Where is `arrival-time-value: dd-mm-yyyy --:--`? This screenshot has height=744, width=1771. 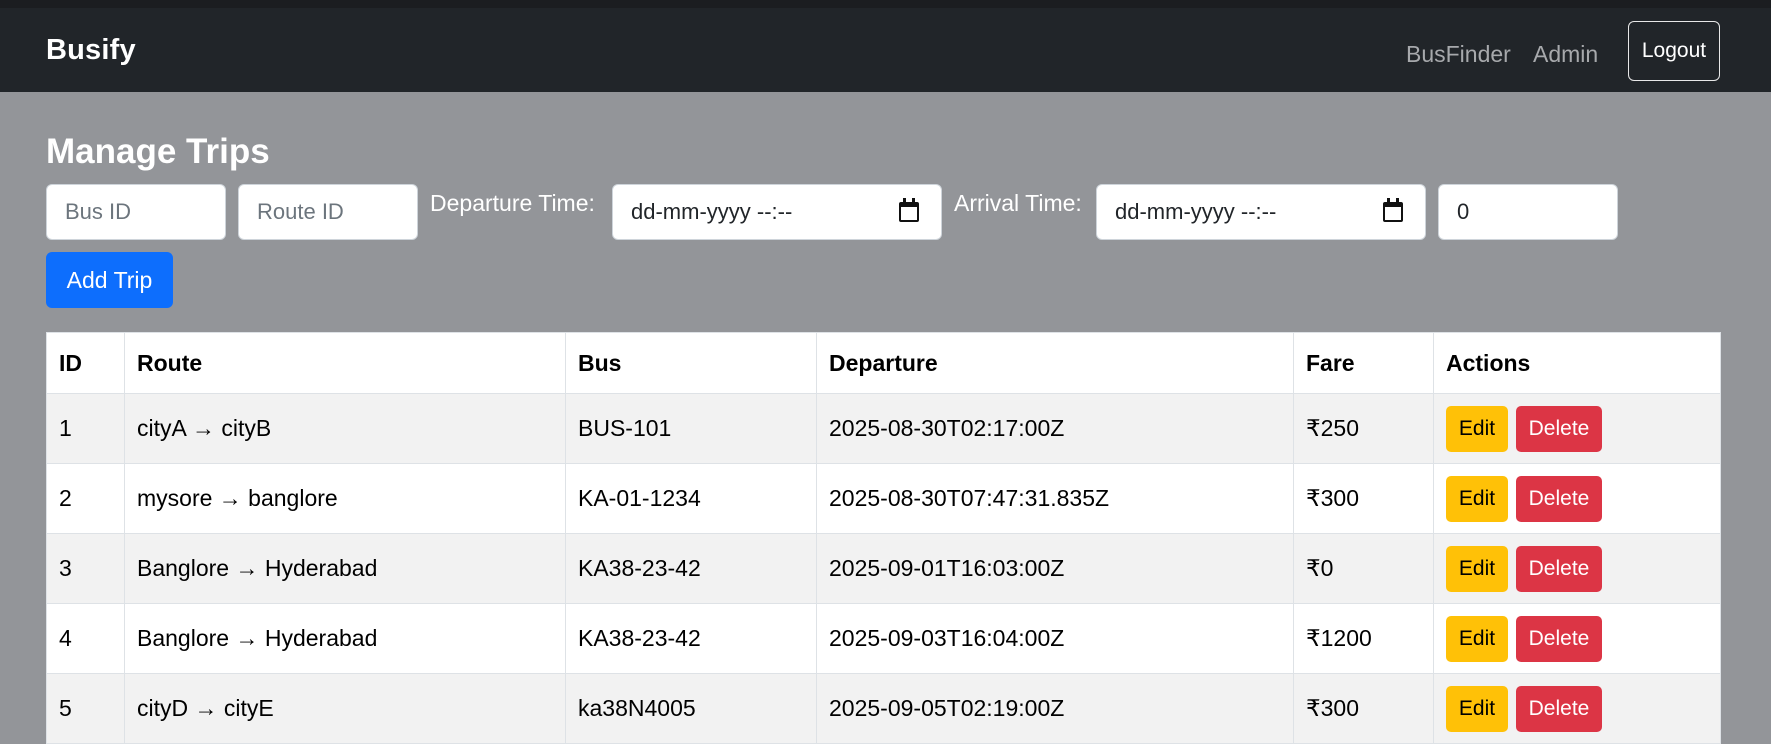 arrival-time-value: dd-mm-yyyy --:-- is located at coordinates (1196, 211).